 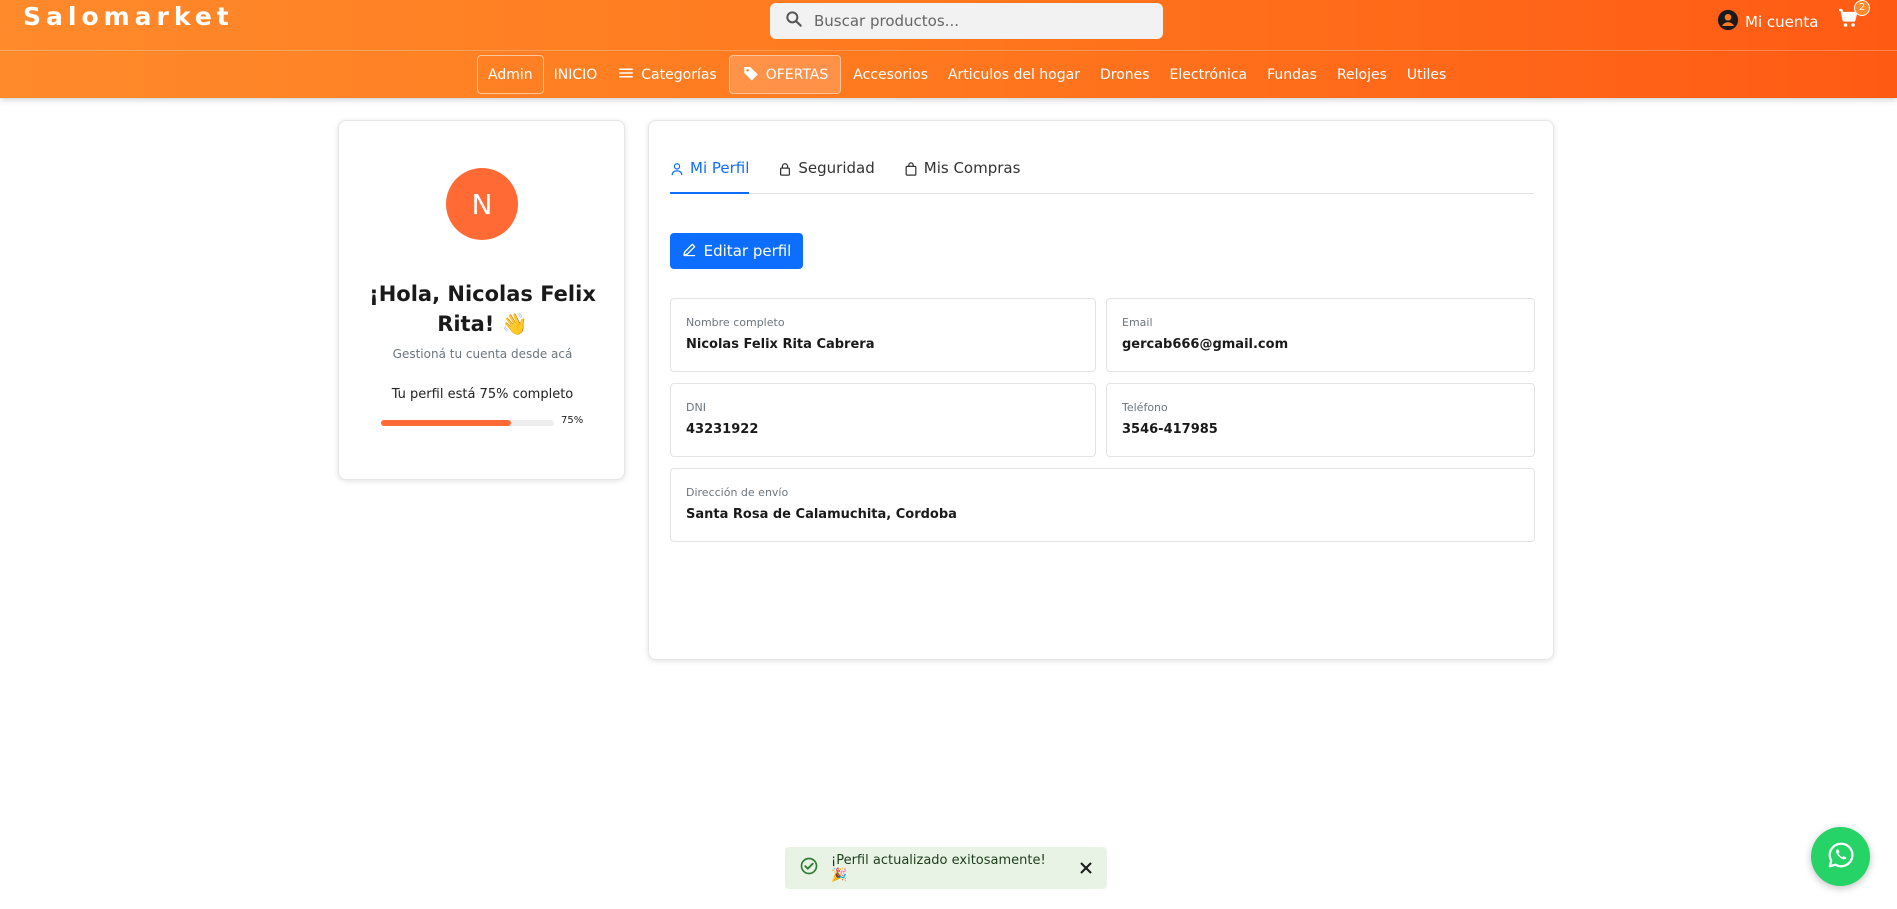 I want to click on account-icon, so click(x=1731, y=22).